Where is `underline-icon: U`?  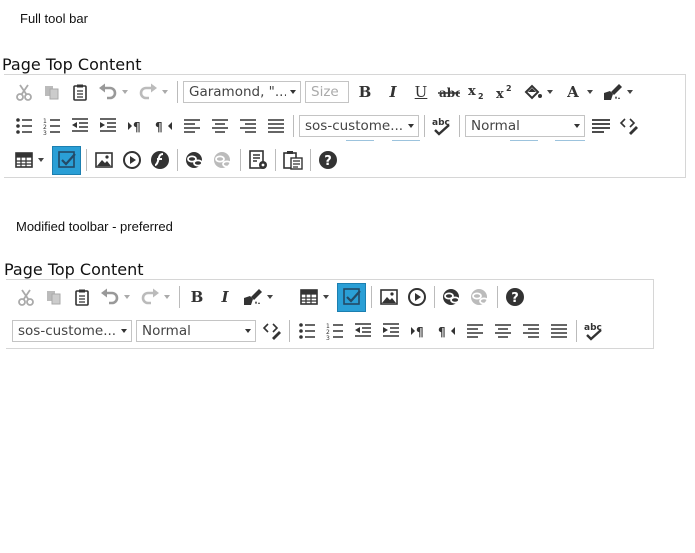 underline-icon: U is located at coordinates (421, 92).